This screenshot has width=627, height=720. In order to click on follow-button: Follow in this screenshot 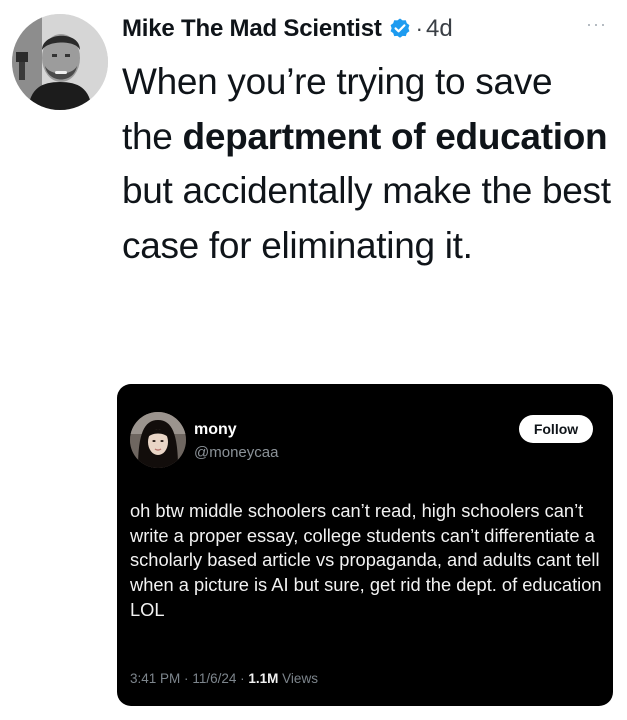, I will do `click(556, 429)`.